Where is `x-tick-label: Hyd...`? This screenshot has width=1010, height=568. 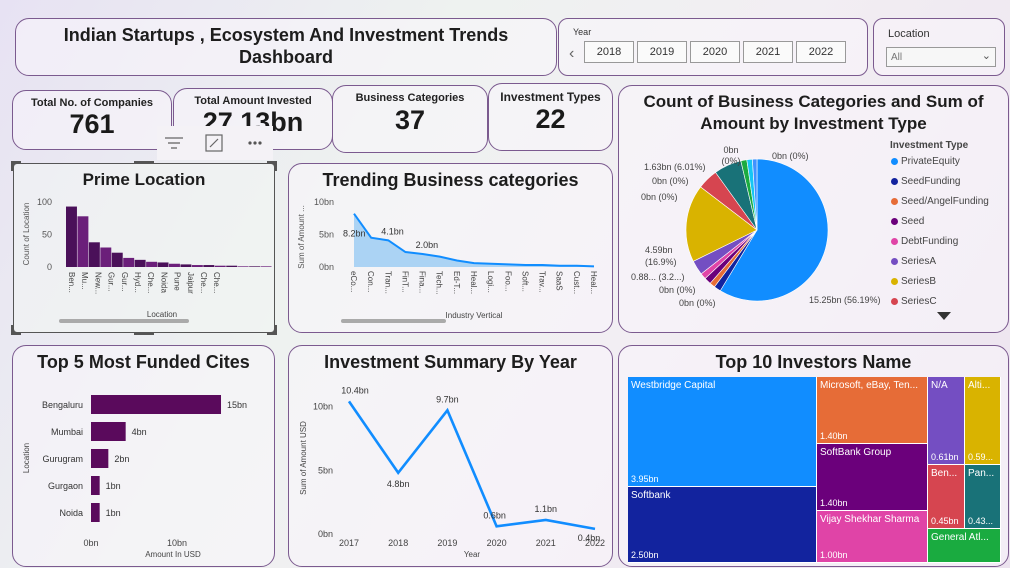 x-tick-label: Hyd... is located at coordinates (137, 282).